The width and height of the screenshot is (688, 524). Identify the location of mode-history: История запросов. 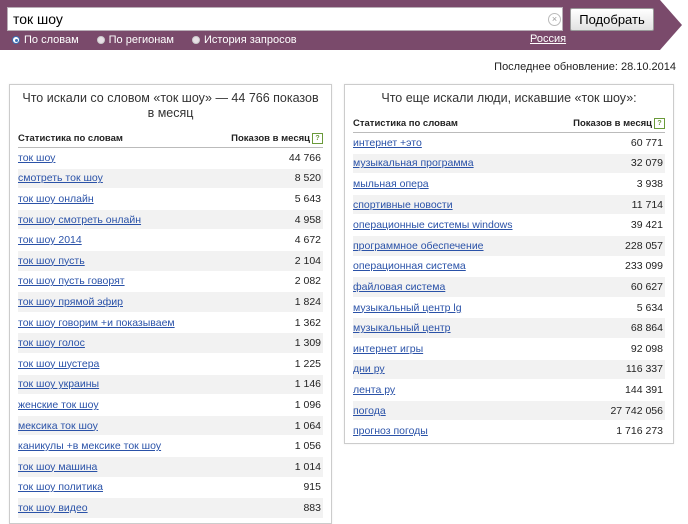
(244, 40).